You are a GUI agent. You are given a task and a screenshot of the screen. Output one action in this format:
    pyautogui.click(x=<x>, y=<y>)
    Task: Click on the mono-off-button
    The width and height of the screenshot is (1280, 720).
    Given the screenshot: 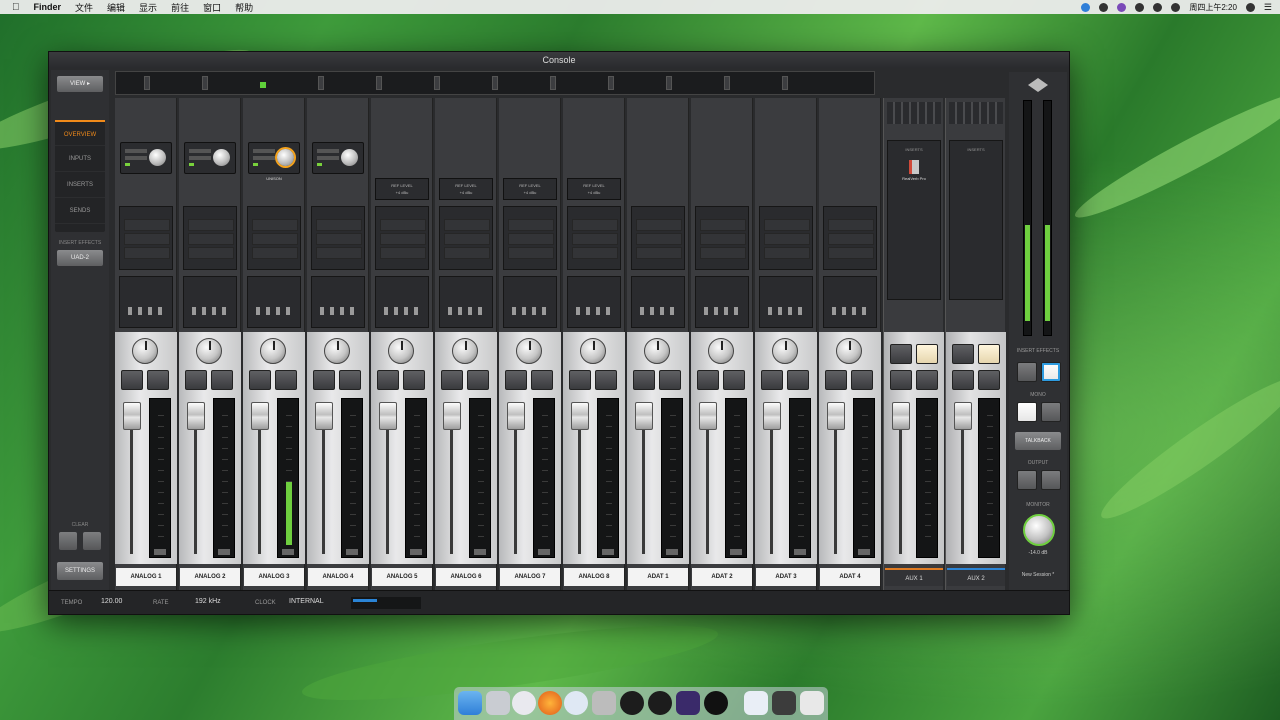 What is the action you would take?
    pyautogui.click(x=1051, y=412)
    